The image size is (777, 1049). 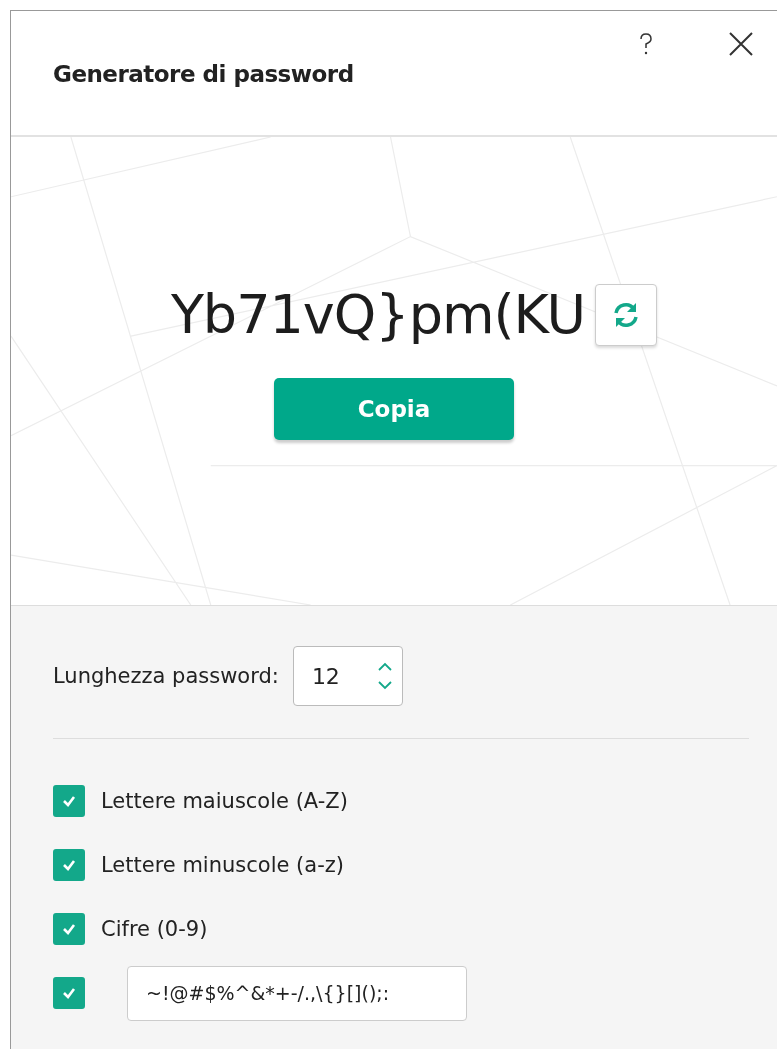 I want to click on generated-password: Yb71vQ}pm(KU, so click(x=378, y=314).